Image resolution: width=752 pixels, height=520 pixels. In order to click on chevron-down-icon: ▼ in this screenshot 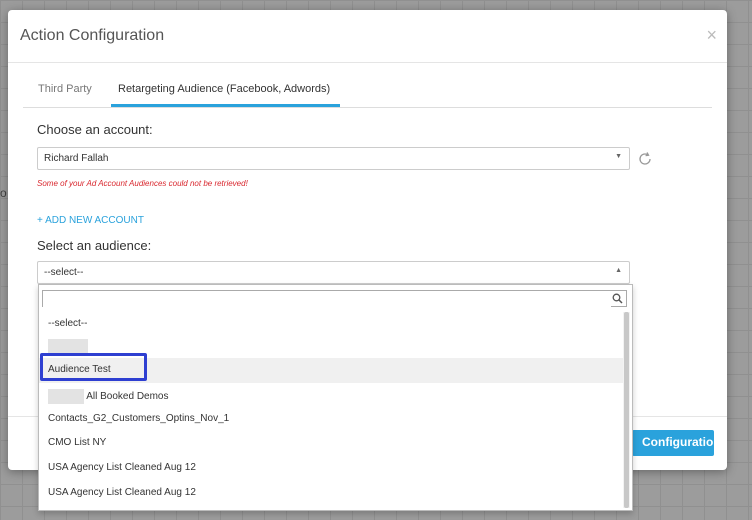, I will do `click(618, 156)`.